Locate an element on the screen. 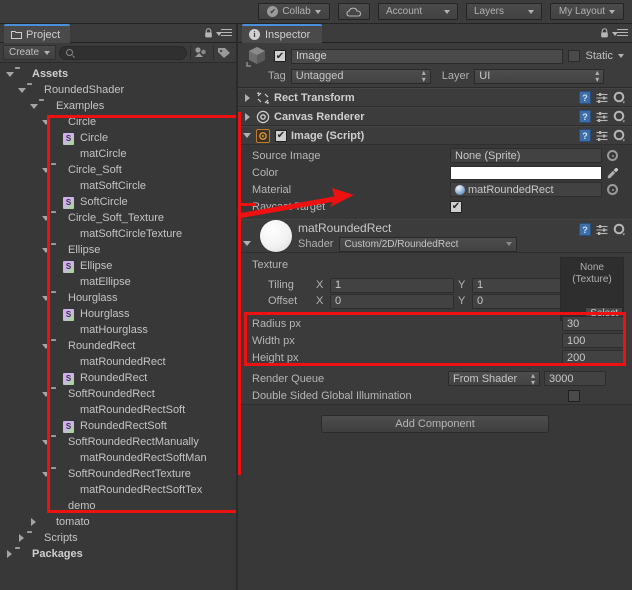 The image size is (632, 590). tree-row: Packages is located at coordinates (118, 554).